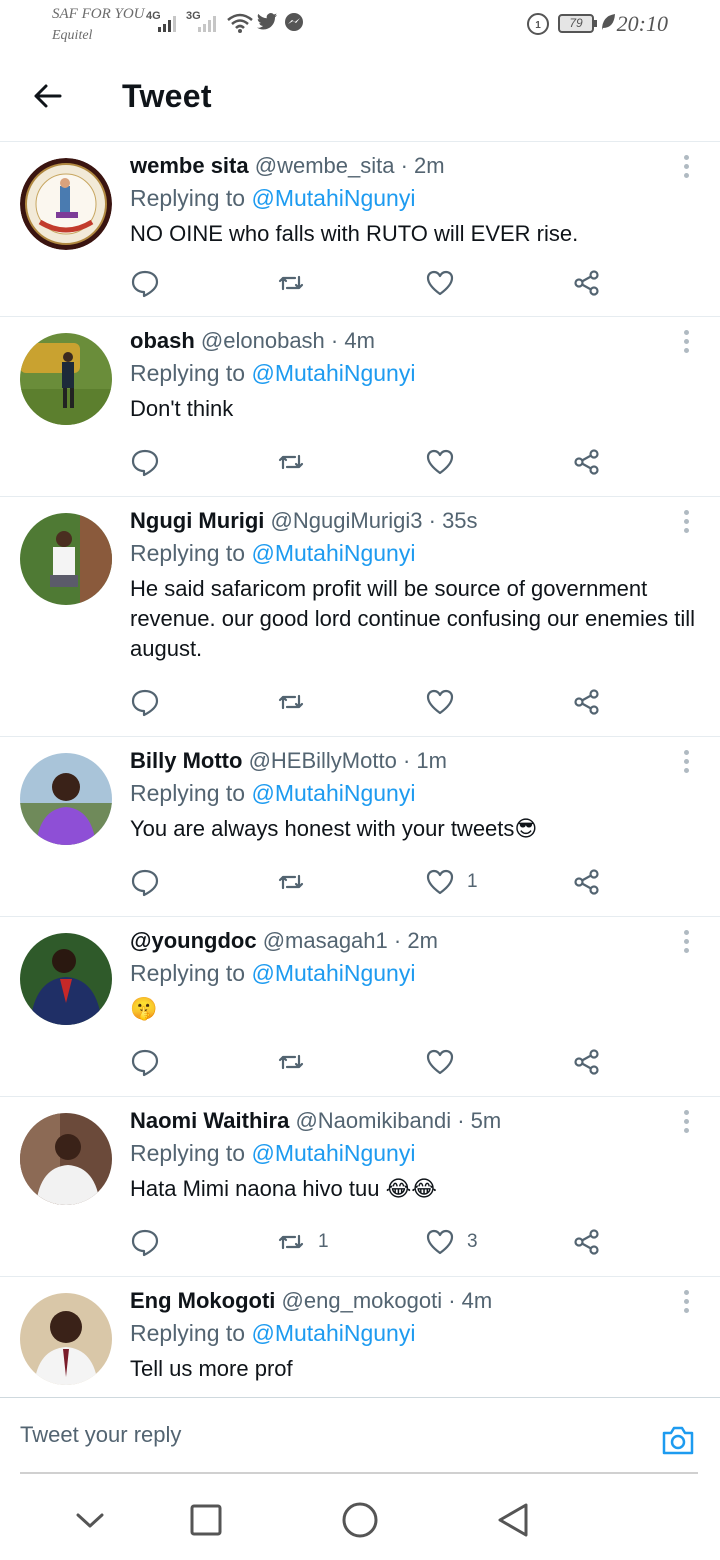 The image size is (720, 1560). What do you see at coordinates (48, 96) in the screenshot?
I see `back-arrow-icon` at bounding box center [48, 96].